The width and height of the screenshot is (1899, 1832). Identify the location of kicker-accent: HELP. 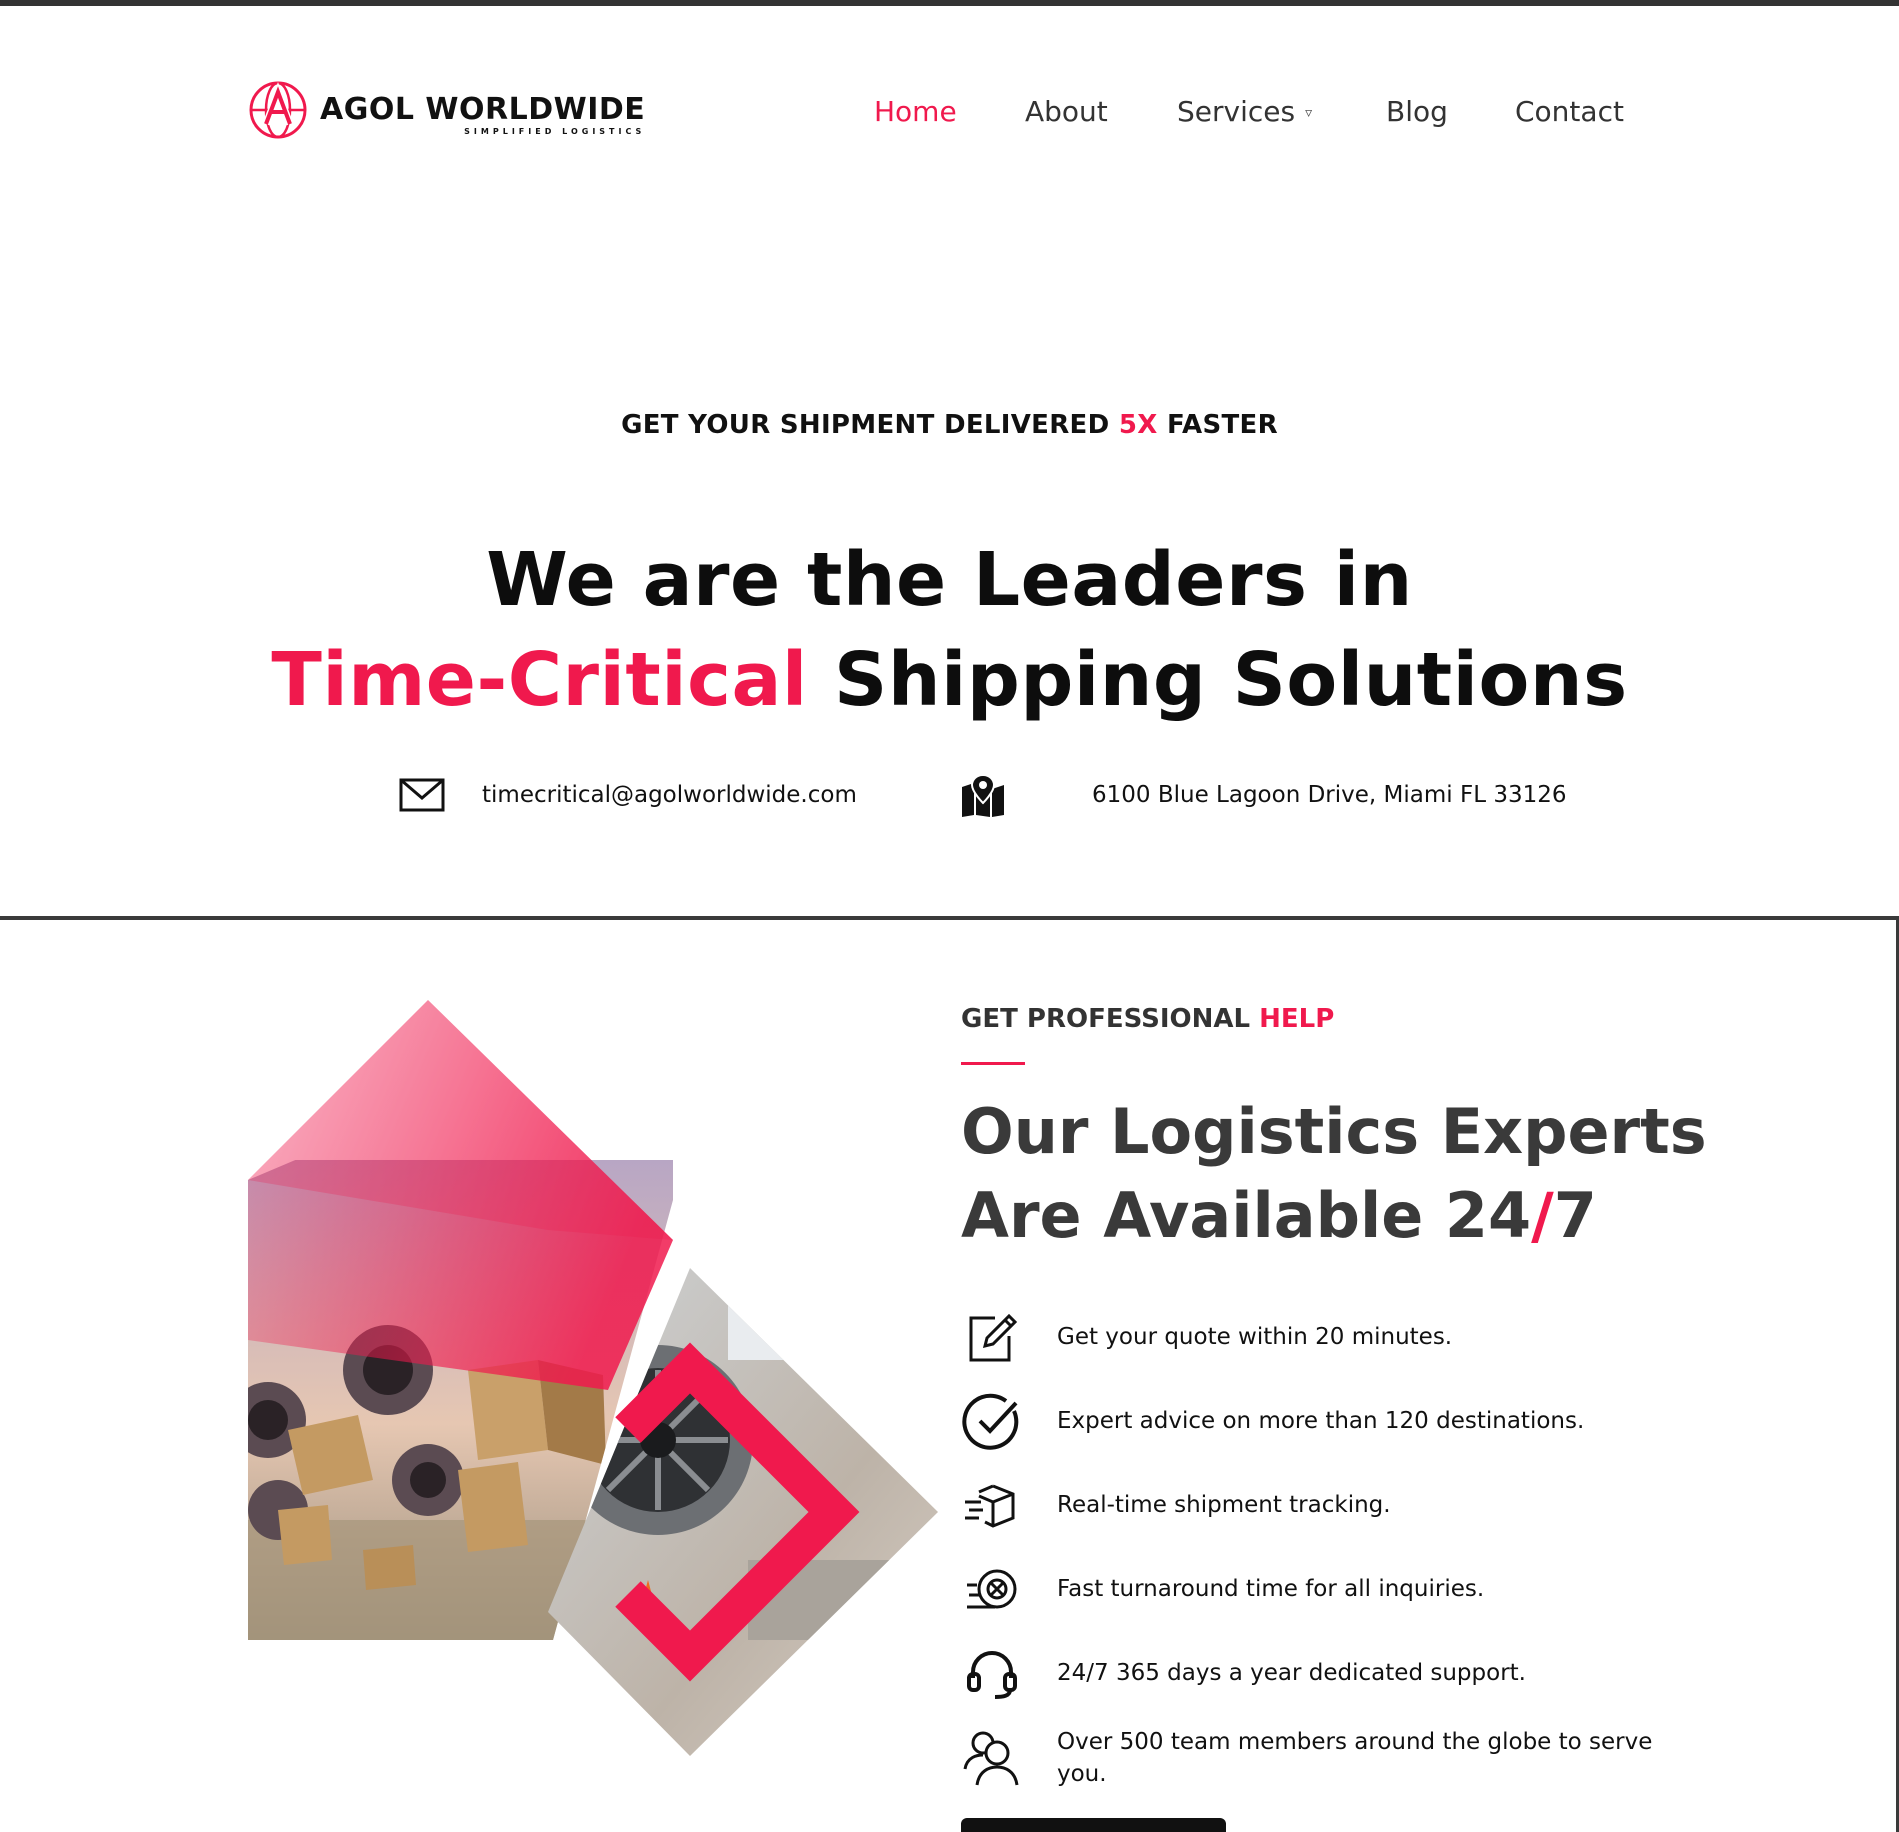
(1297, 1019).